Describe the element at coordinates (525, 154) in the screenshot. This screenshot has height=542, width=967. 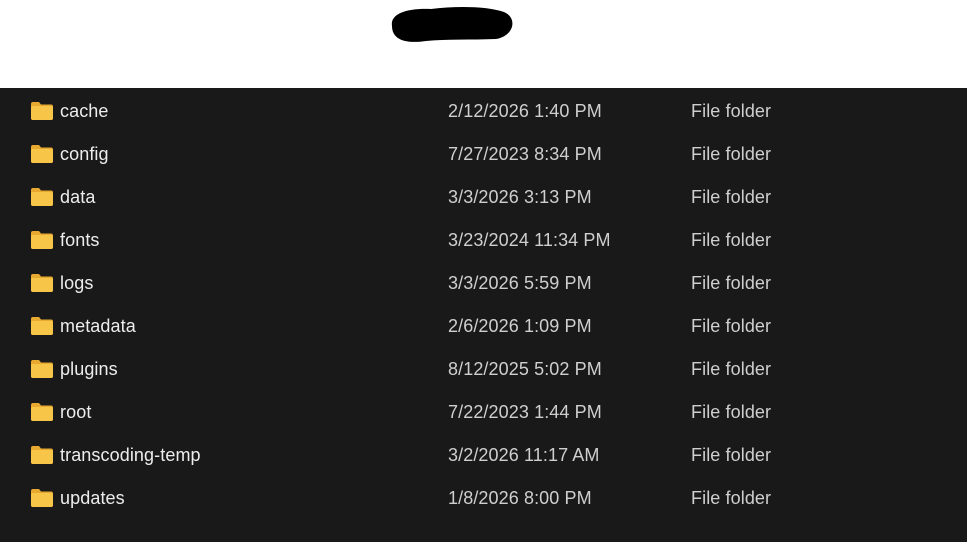
I see `file-date-modified: 7/27/2023 8:34 PM` at that location.